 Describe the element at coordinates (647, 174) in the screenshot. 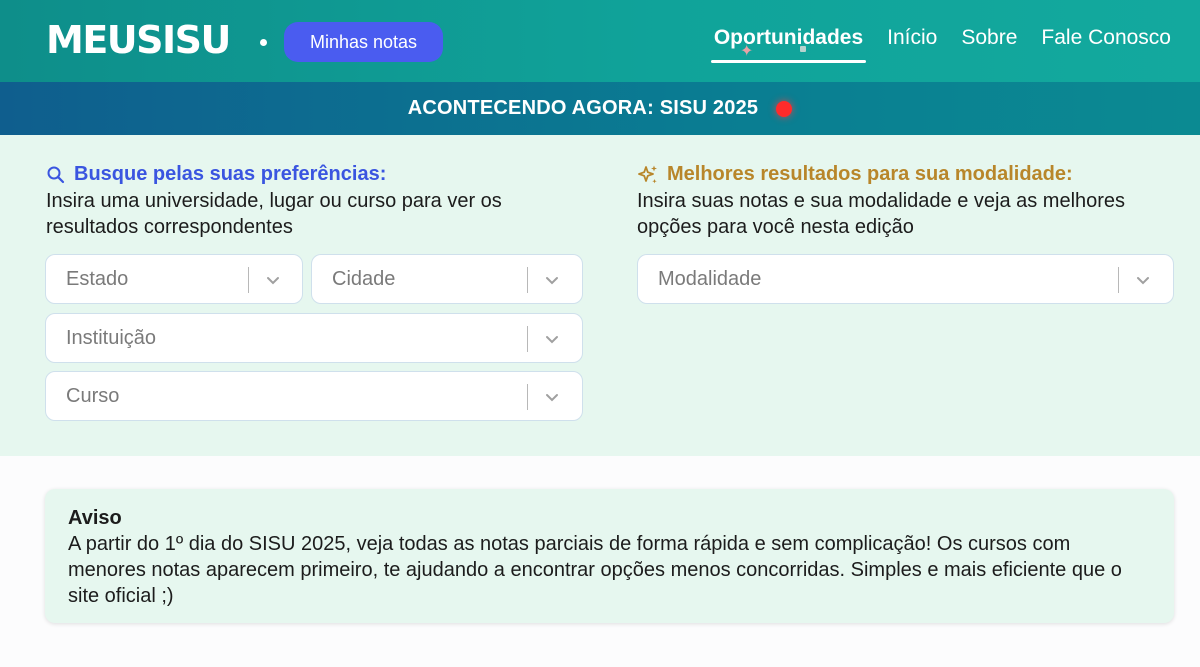

I see `sparkles-icon` at that location.